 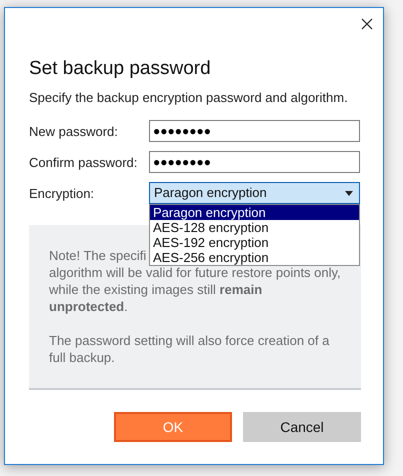 What do you see at coordinates (302, 427) in the screenshot?
I see `cancel-button: Cancel` at bounding box center [302, 427].